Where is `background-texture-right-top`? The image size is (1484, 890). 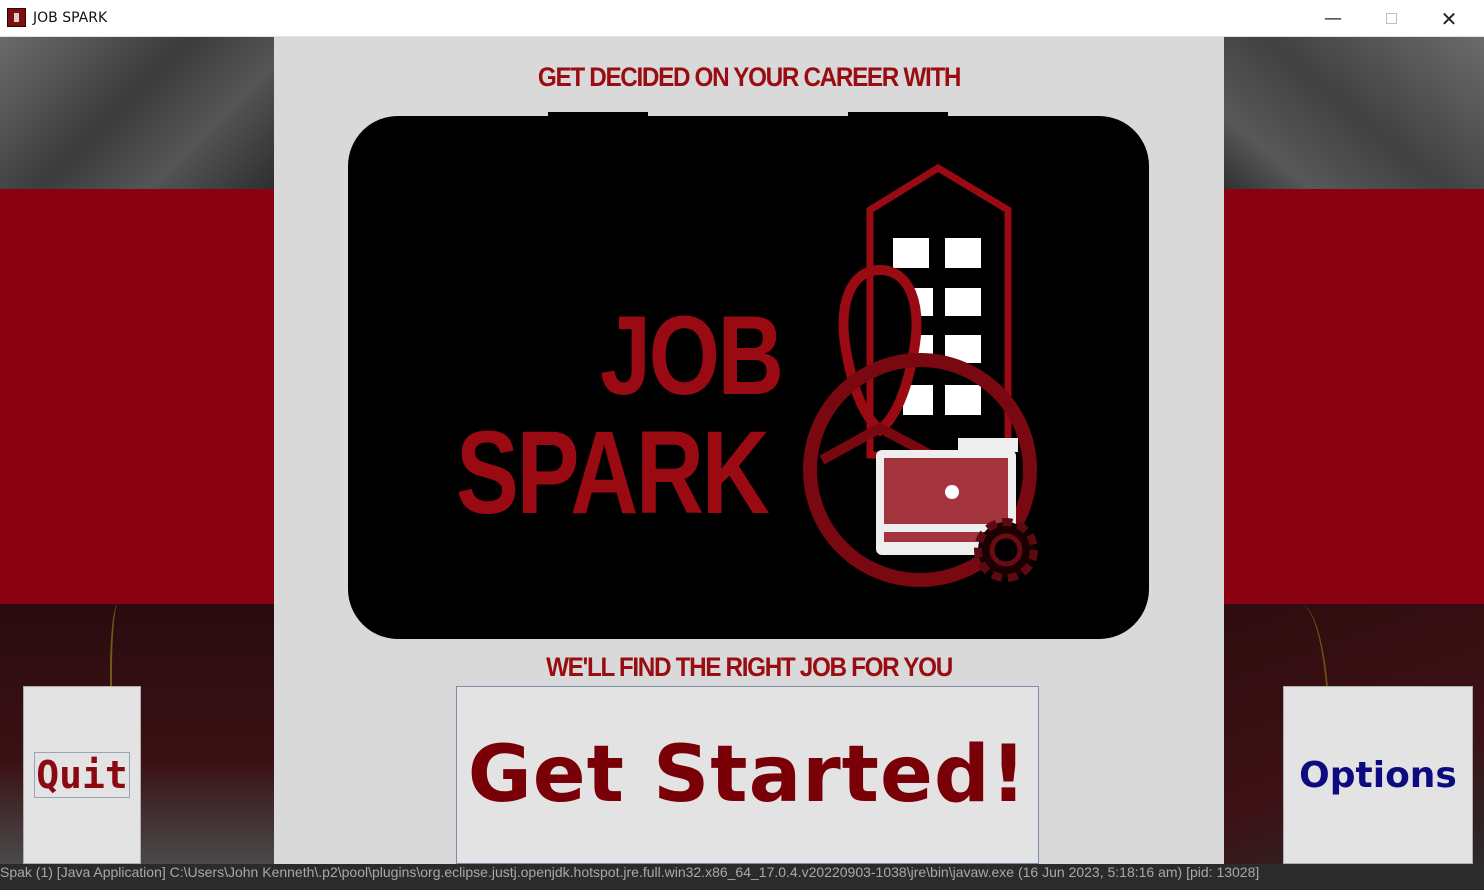 background-texture-right-top is located at coordinates (1354, 113).